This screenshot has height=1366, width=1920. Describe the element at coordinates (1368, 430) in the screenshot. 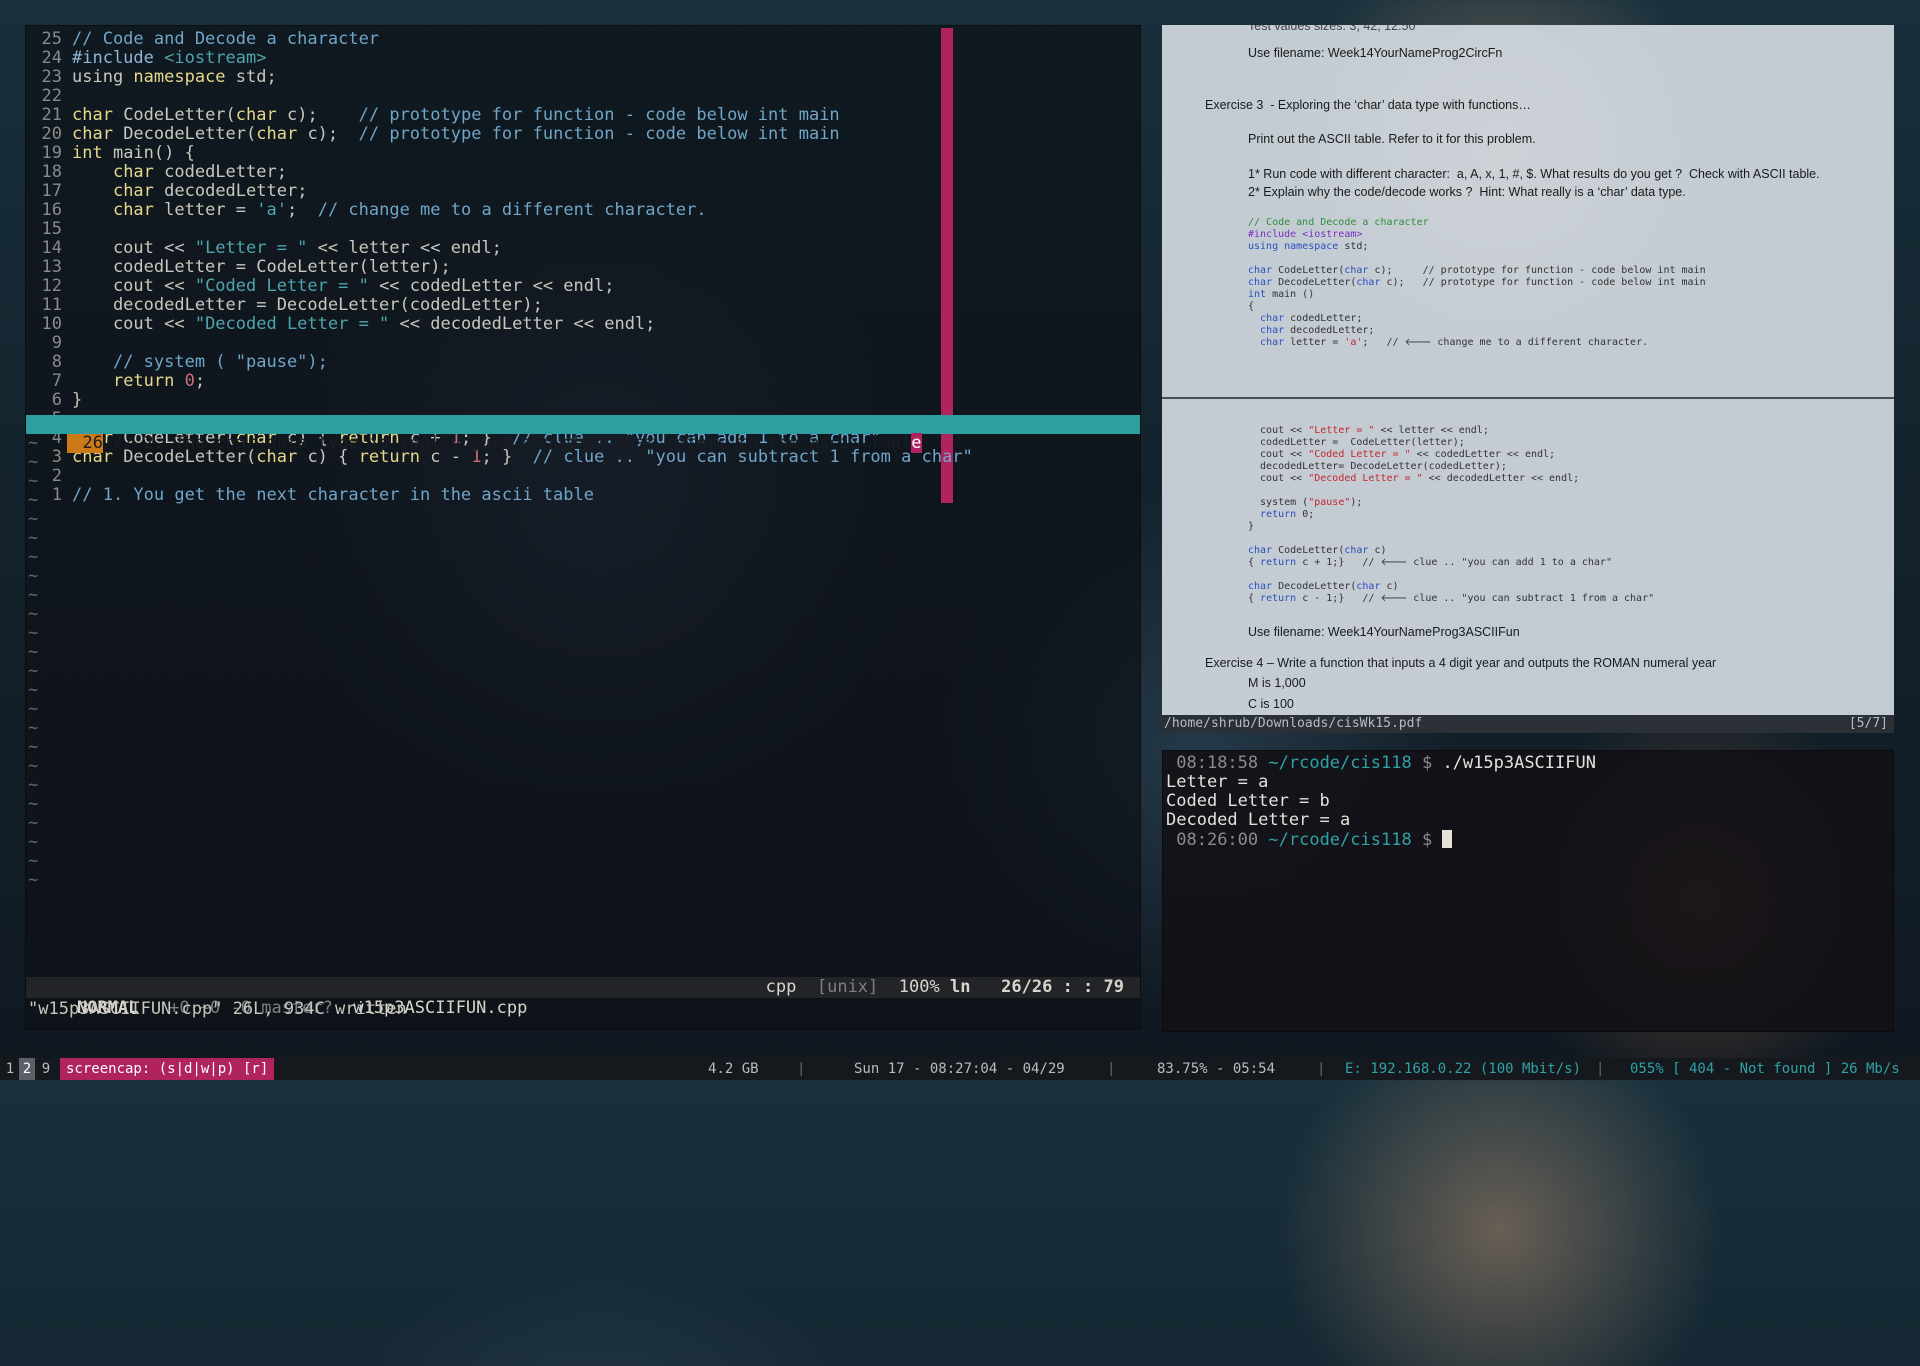

I see `pdf-code-line: cout << "Letter = " << letter << endl;` at that location.